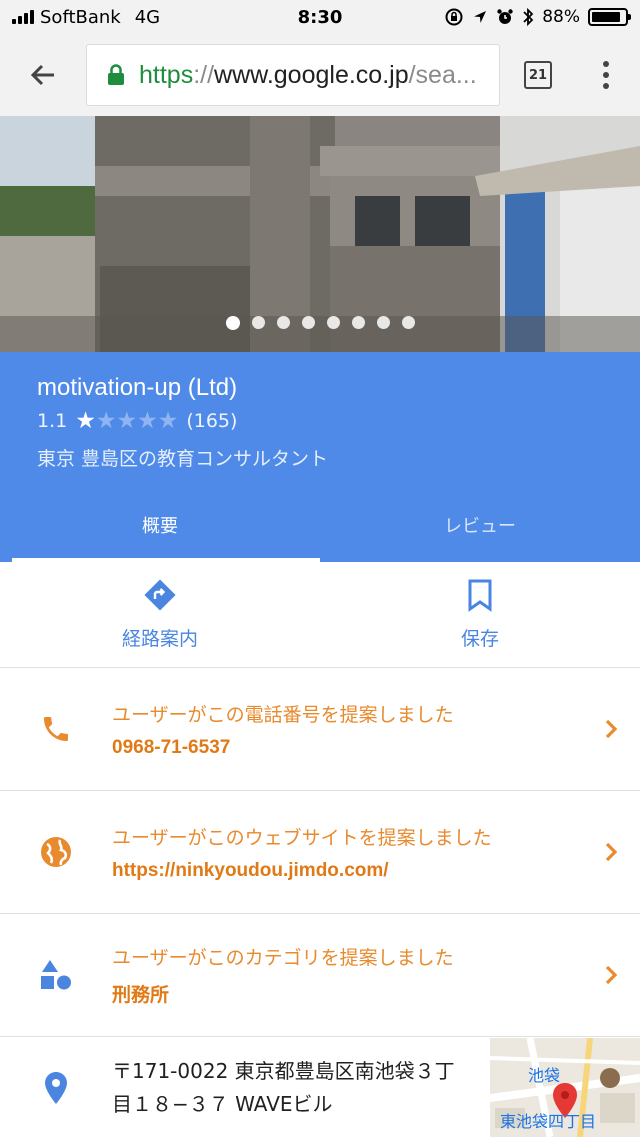 This screenshot has height=1137, width=640. Describe the element at coordinates (141, 995) in the screenshot. I see `category-value: 刑務所` at that location.